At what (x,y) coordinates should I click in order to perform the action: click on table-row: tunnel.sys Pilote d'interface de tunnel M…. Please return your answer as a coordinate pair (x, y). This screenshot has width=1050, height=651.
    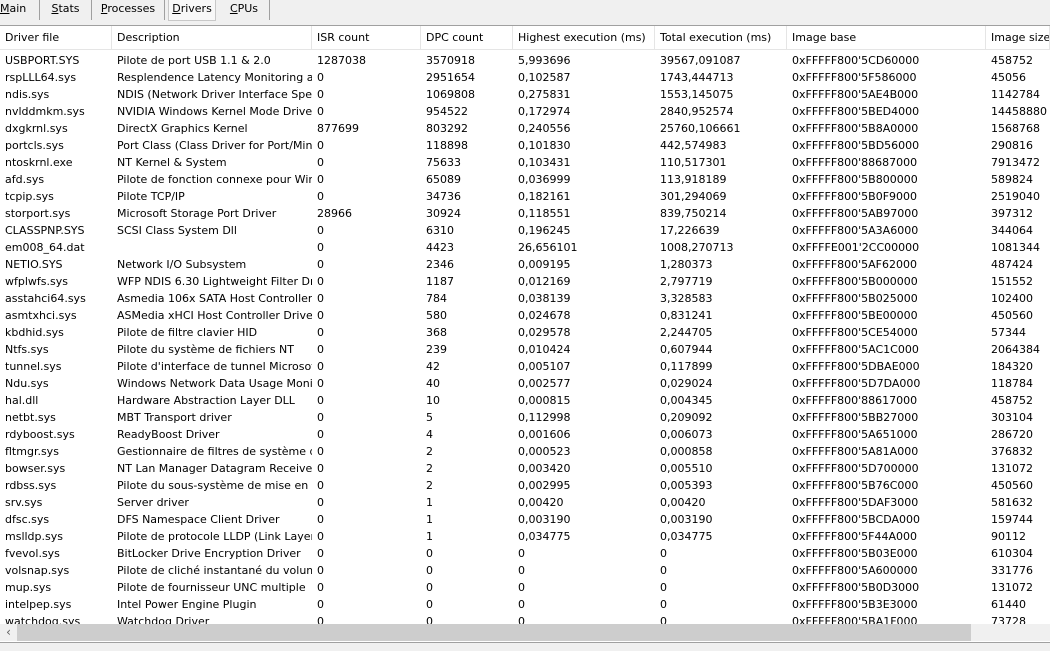
    Looking at the image, I should click on (525, 366).